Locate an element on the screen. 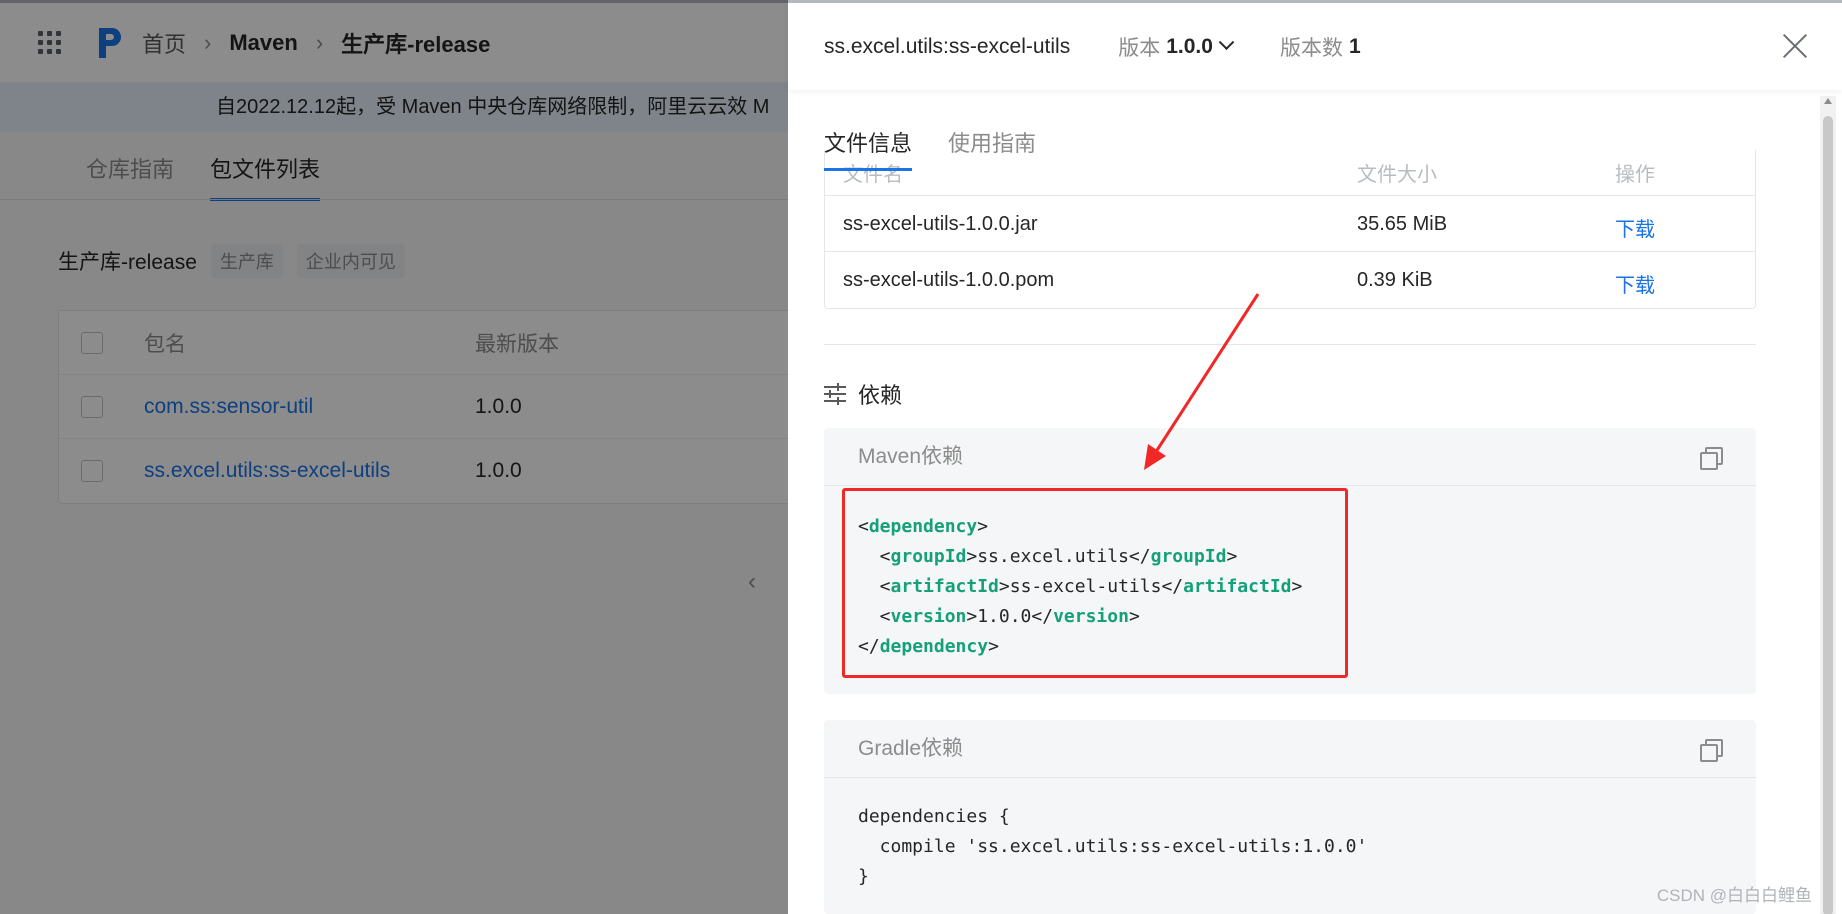 This screenshot has height=914, width=1842. dependencies-title: 依赖 is located at coordinates (880, 395).